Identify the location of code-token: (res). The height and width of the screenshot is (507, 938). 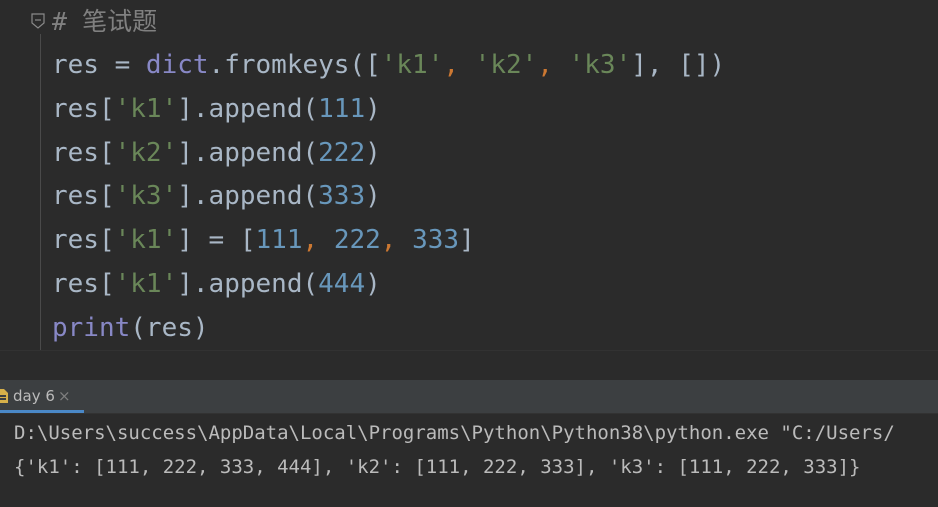
(169, 327).